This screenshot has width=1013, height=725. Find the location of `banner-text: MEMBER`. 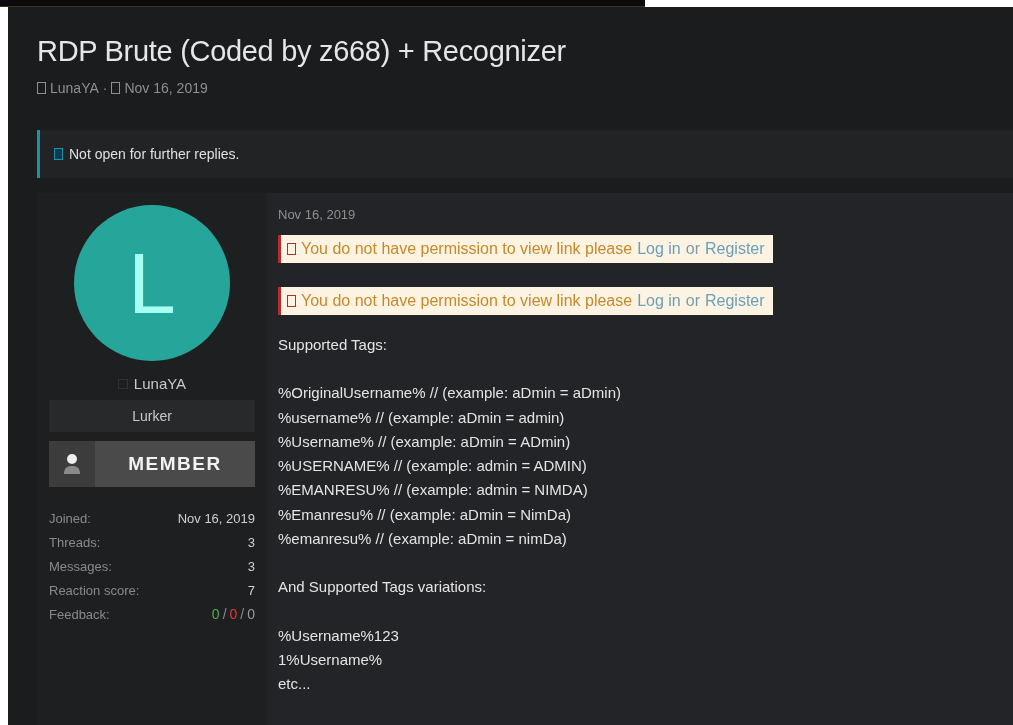

banner-text: MEMBER is located at coordinates (175, 464).